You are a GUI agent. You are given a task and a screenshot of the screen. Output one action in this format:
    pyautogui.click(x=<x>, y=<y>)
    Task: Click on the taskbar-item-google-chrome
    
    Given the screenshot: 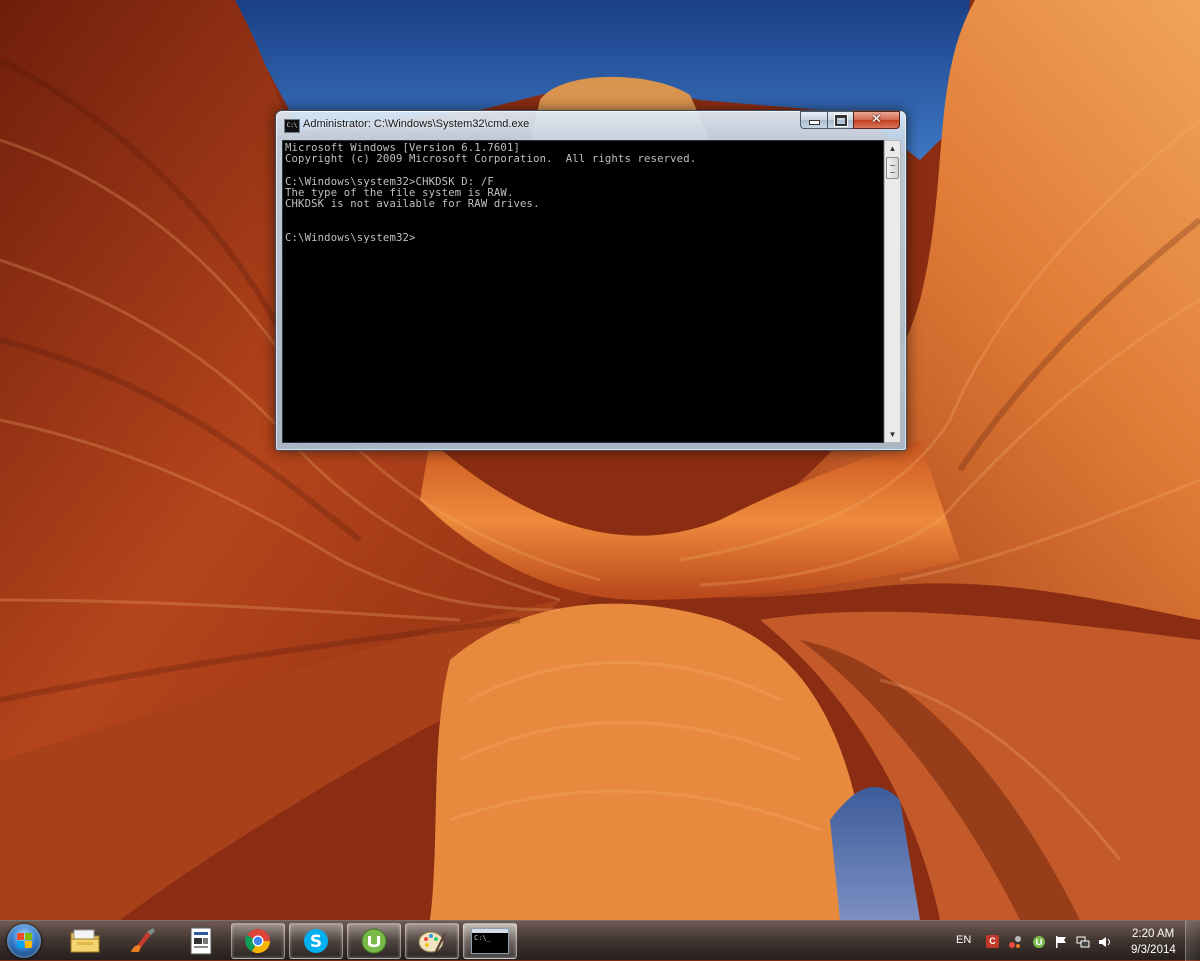 What is the action you would take?
    pyautogui.click(x=258, y=941)
    